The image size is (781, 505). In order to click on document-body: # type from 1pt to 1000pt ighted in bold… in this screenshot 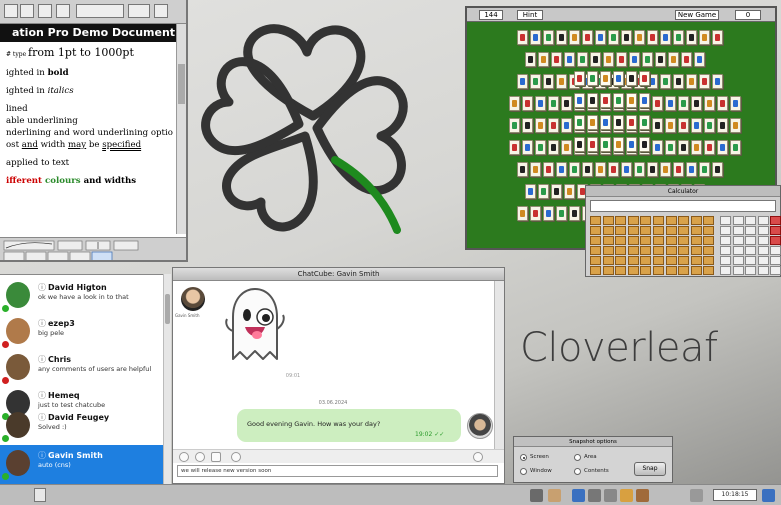, I will do `click(87, 139)`.